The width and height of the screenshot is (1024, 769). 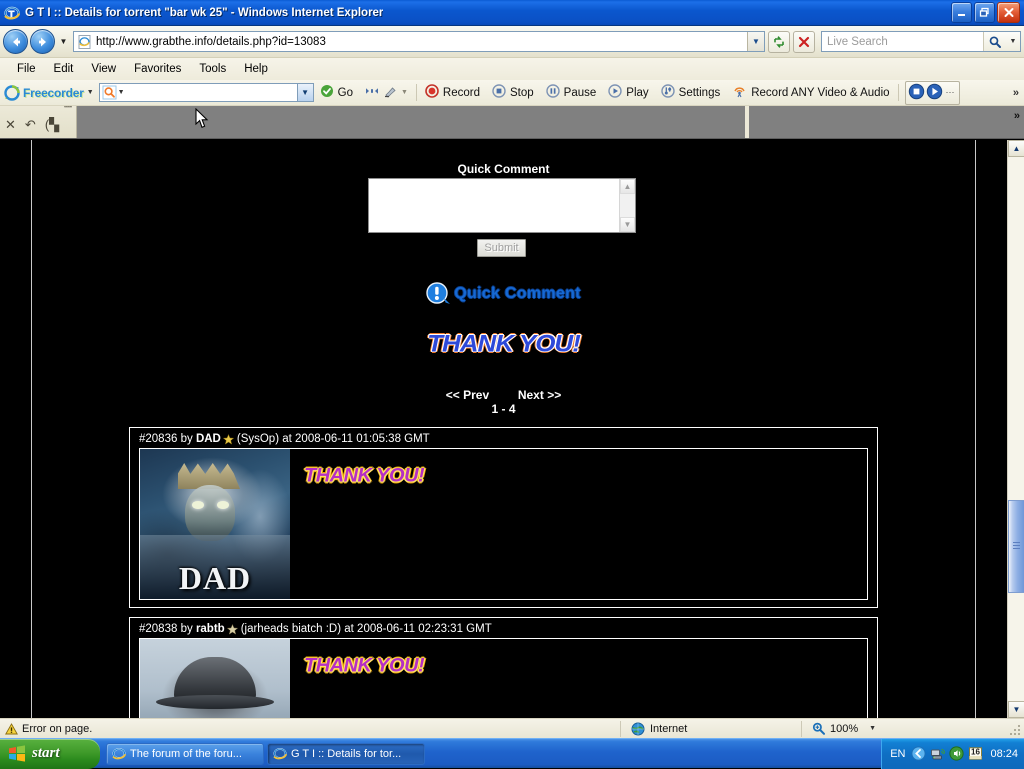 I want to click on refresh-button, so click(x=779, y=41).